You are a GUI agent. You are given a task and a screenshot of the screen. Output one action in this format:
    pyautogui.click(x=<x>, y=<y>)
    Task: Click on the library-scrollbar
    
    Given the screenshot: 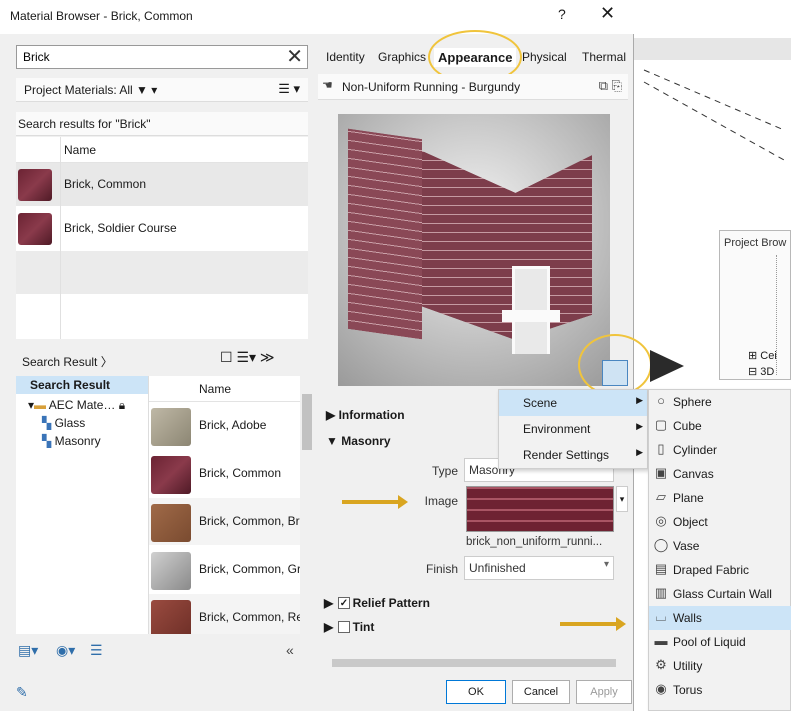 What is the action you would take?
    pyautogui.click(x=307, y=505)
    